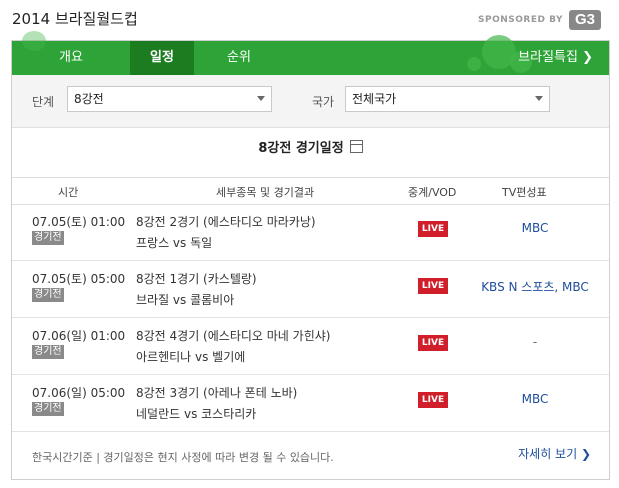  Describe the element at coordinates (520, 20) in the screenshot. I see `sponsor-label: SPONSORED BY` at that location.